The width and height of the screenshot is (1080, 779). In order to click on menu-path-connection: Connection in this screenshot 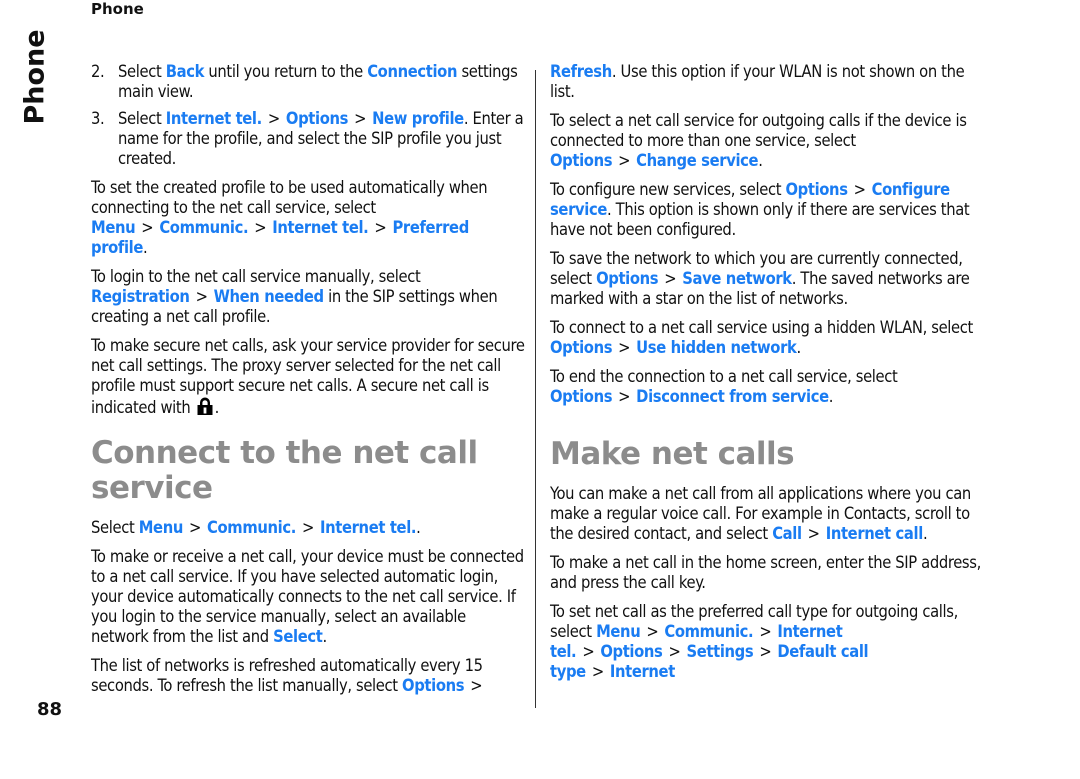, I will do `click(412, 71)`.